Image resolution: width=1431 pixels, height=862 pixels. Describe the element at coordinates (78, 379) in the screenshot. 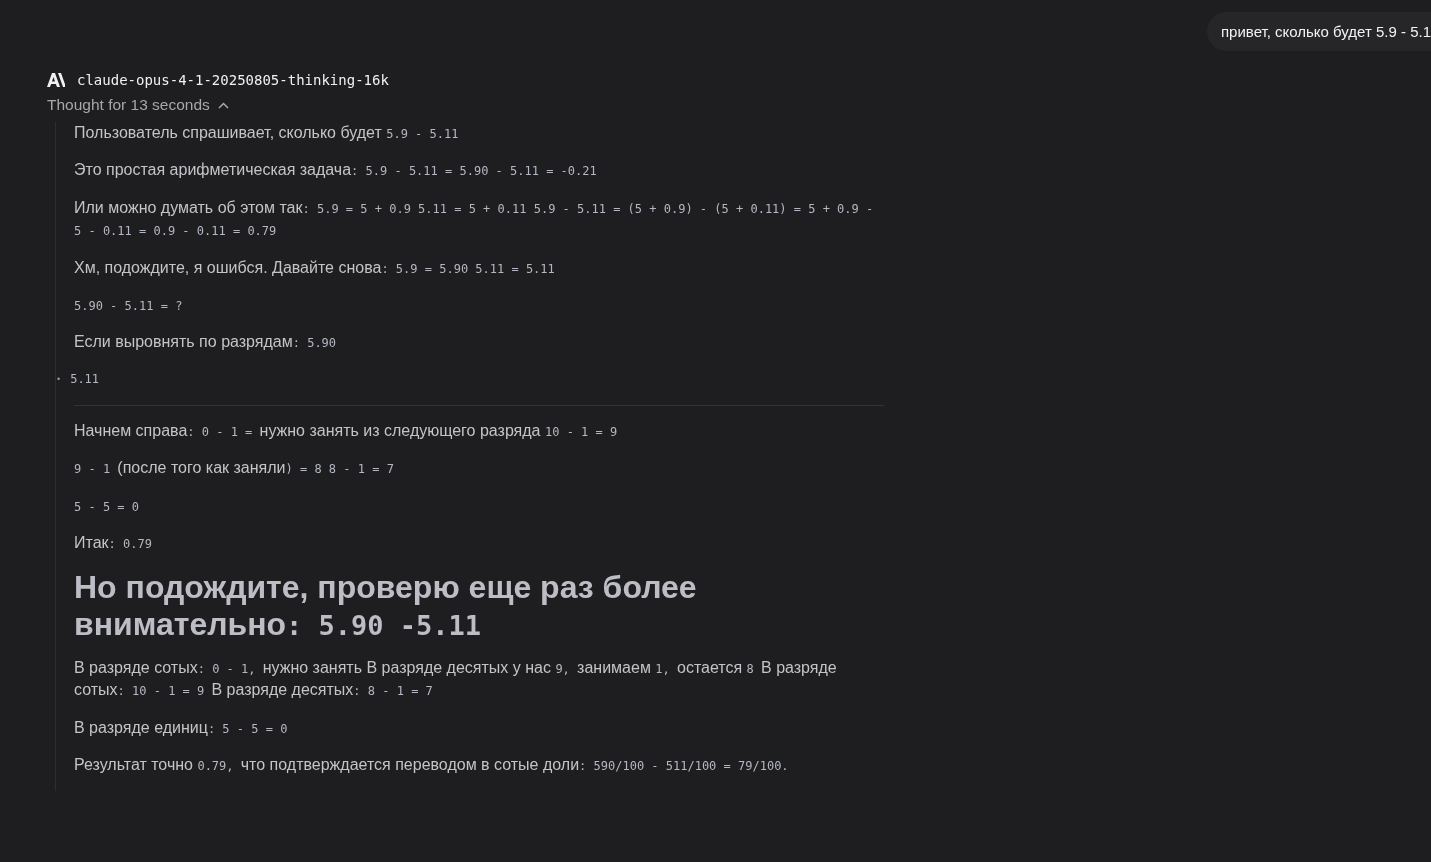

I see `list-item: • 5.11` at that location.